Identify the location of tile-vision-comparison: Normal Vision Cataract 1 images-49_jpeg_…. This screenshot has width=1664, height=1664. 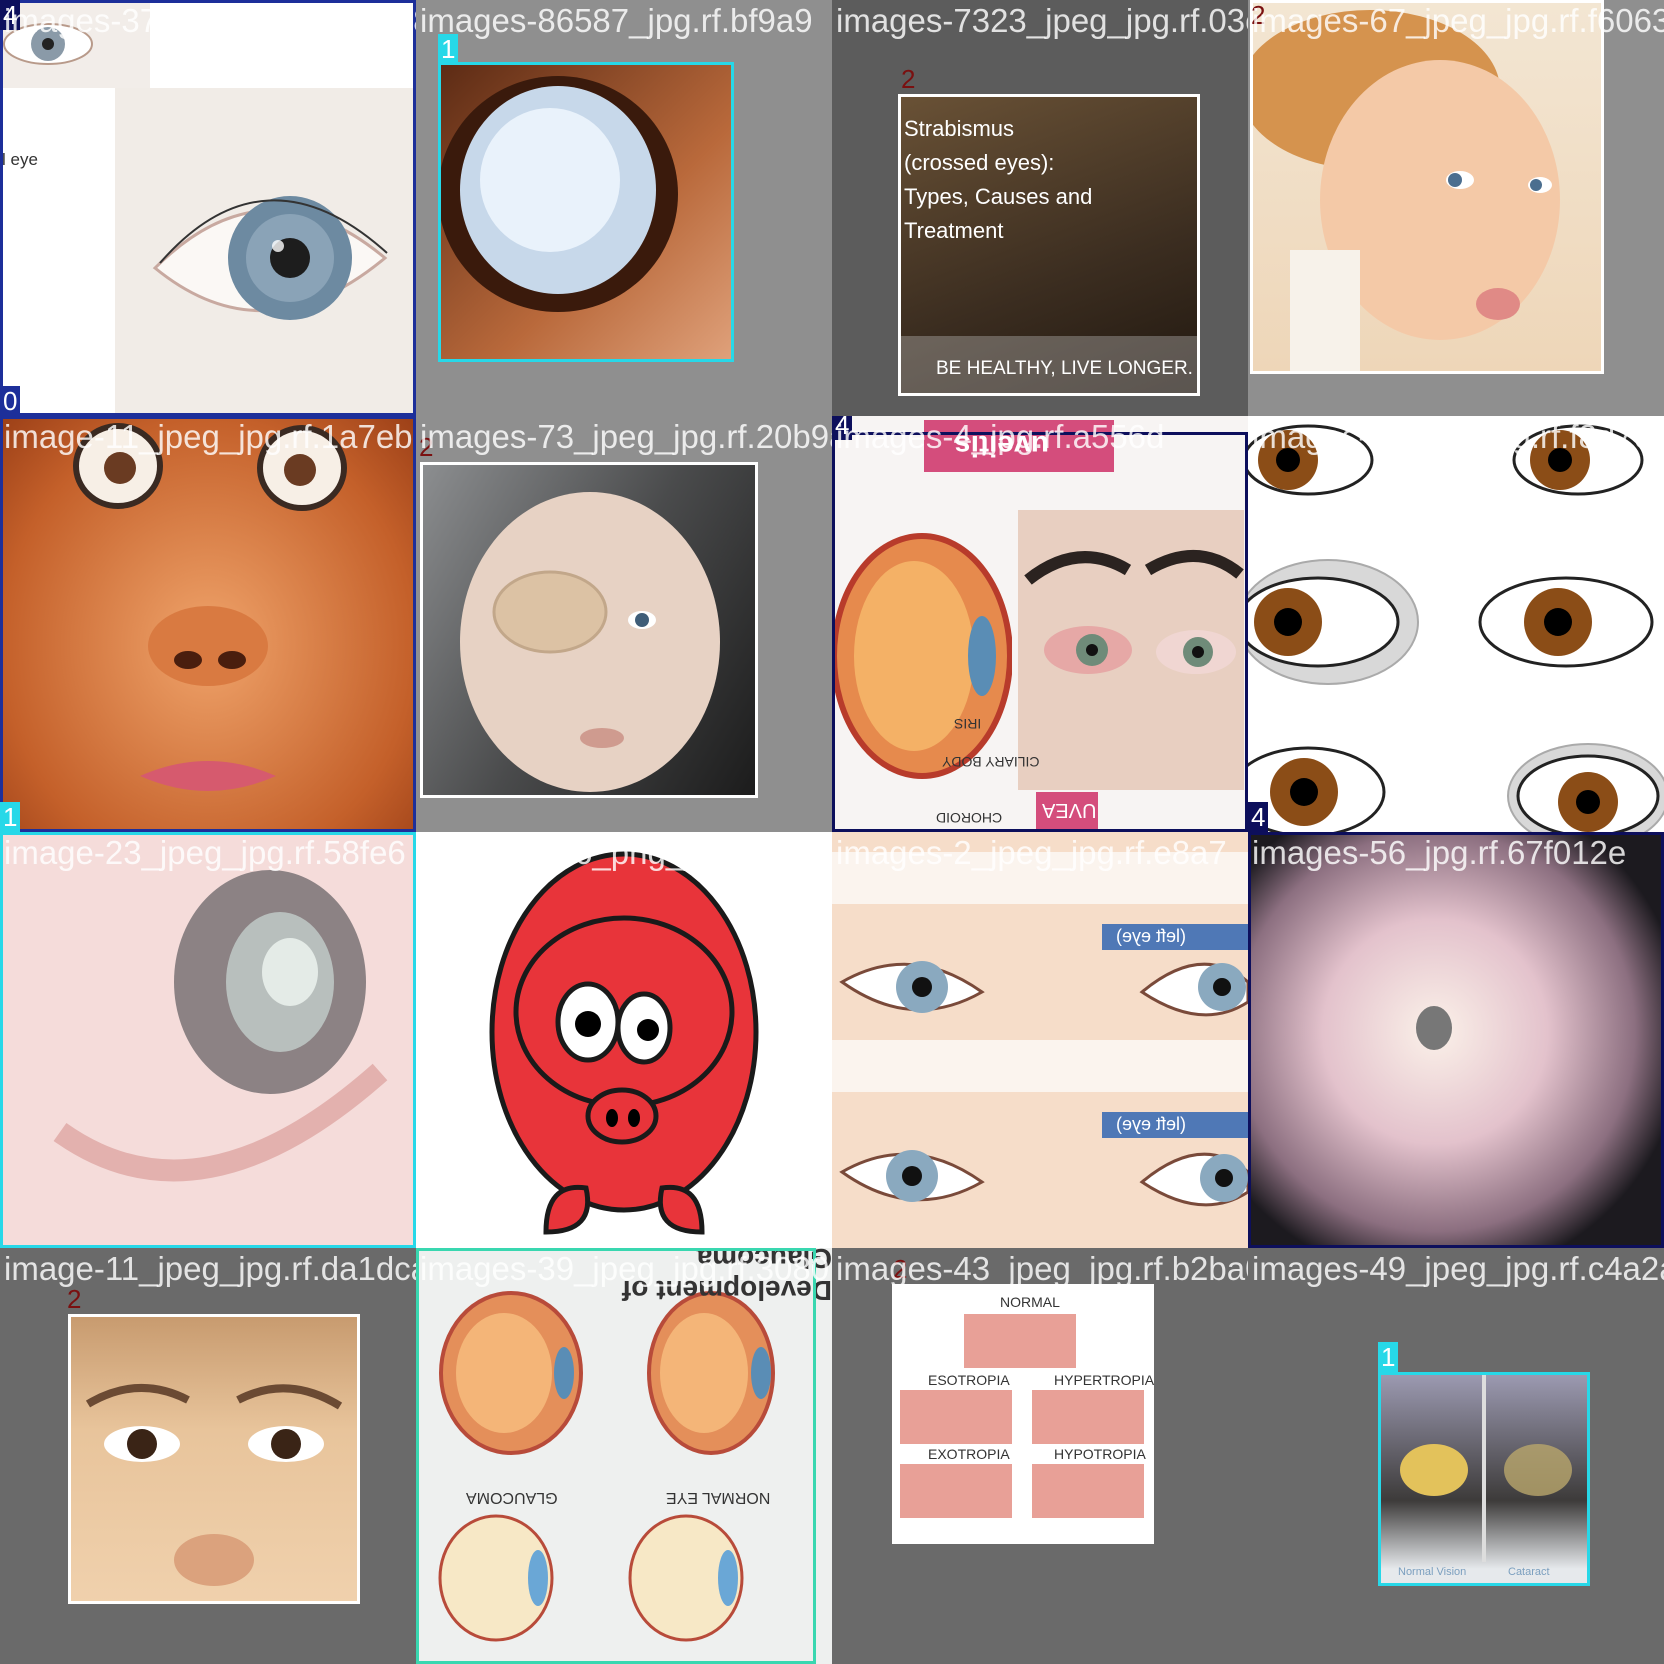
(1456, 1456).